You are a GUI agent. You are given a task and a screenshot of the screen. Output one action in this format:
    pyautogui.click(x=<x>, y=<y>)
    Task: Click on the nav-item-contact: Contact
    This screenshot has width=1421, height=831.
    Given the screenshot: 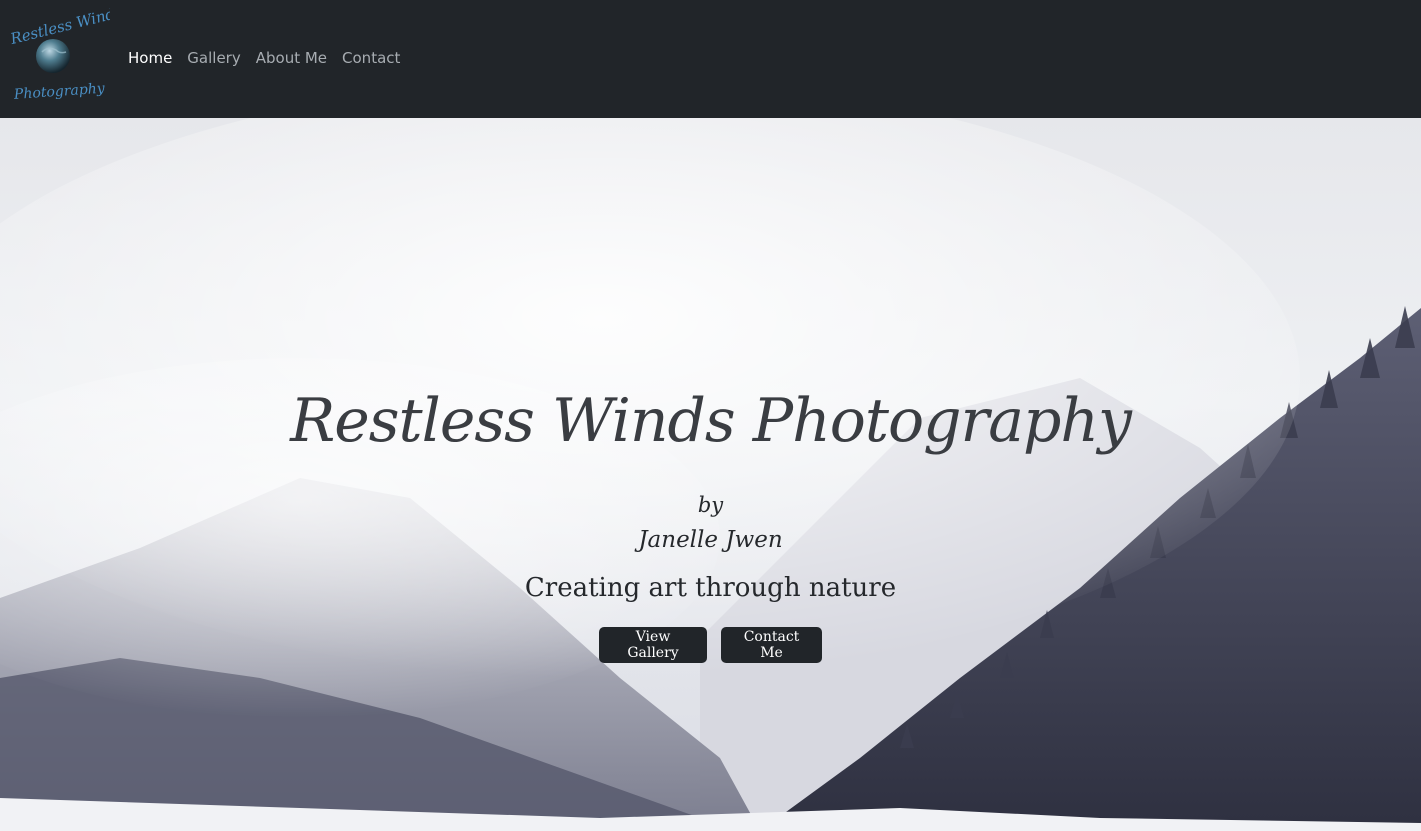 What is the action you would take?
    pyautogui.click(x=371, y=58)
    